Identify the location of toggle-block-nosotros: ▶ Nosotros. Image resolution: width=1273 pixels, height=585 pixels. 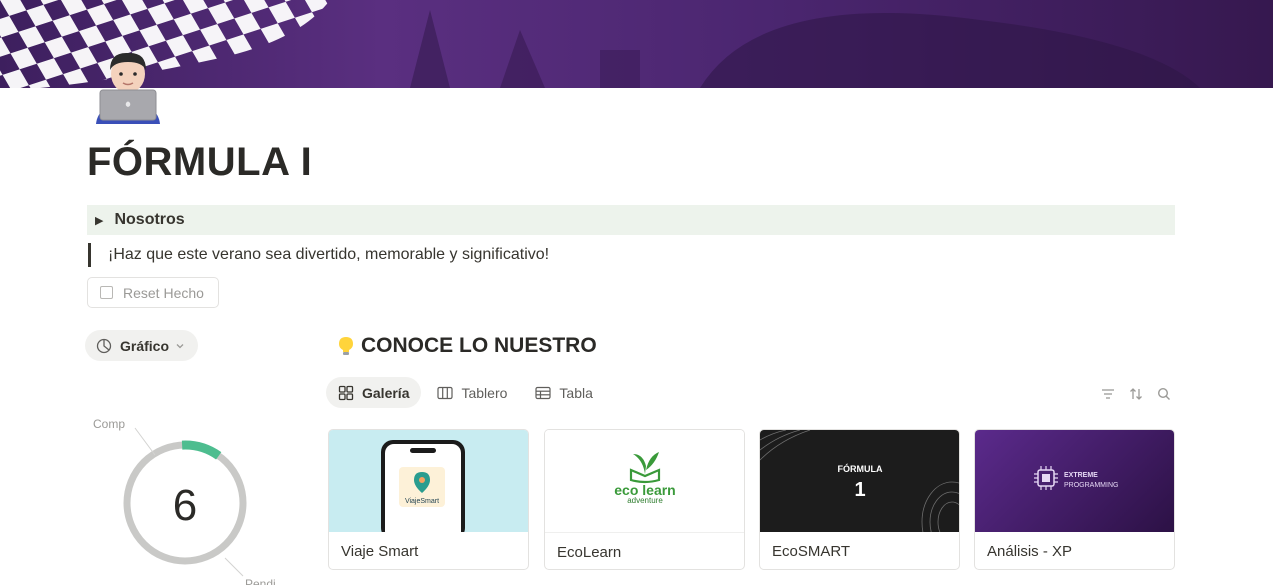
(631, 220).